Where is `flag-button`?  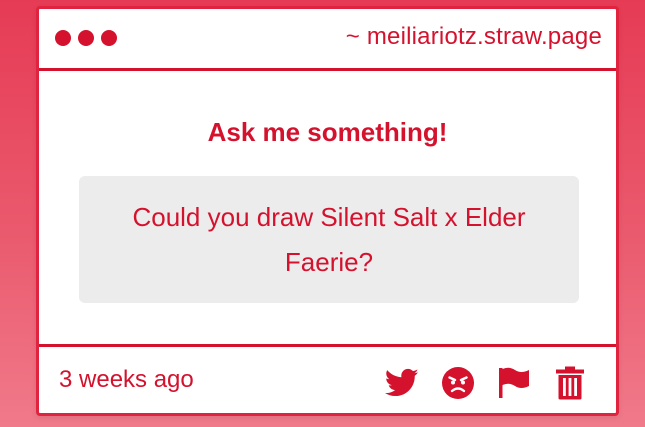
flag-button is located at coordinates (514, 383).